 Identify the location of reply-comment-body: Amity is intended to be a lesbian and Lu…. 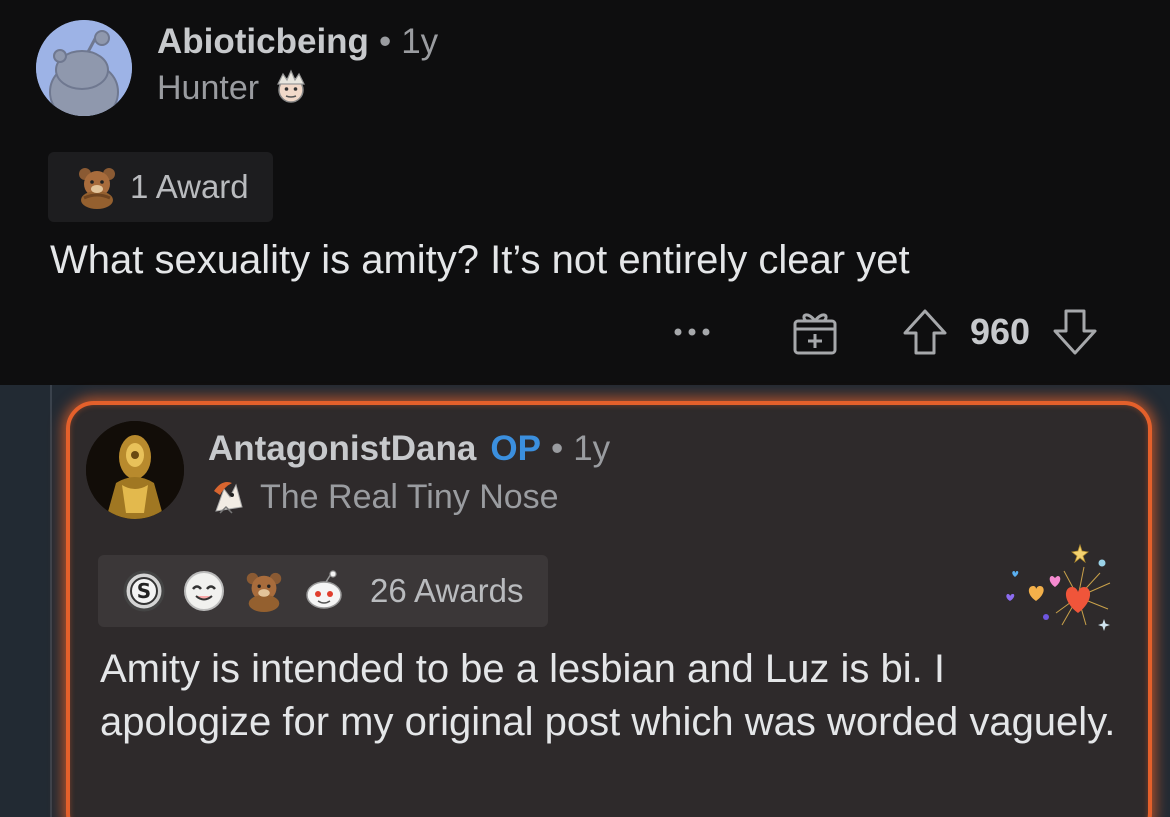
(608, 695).